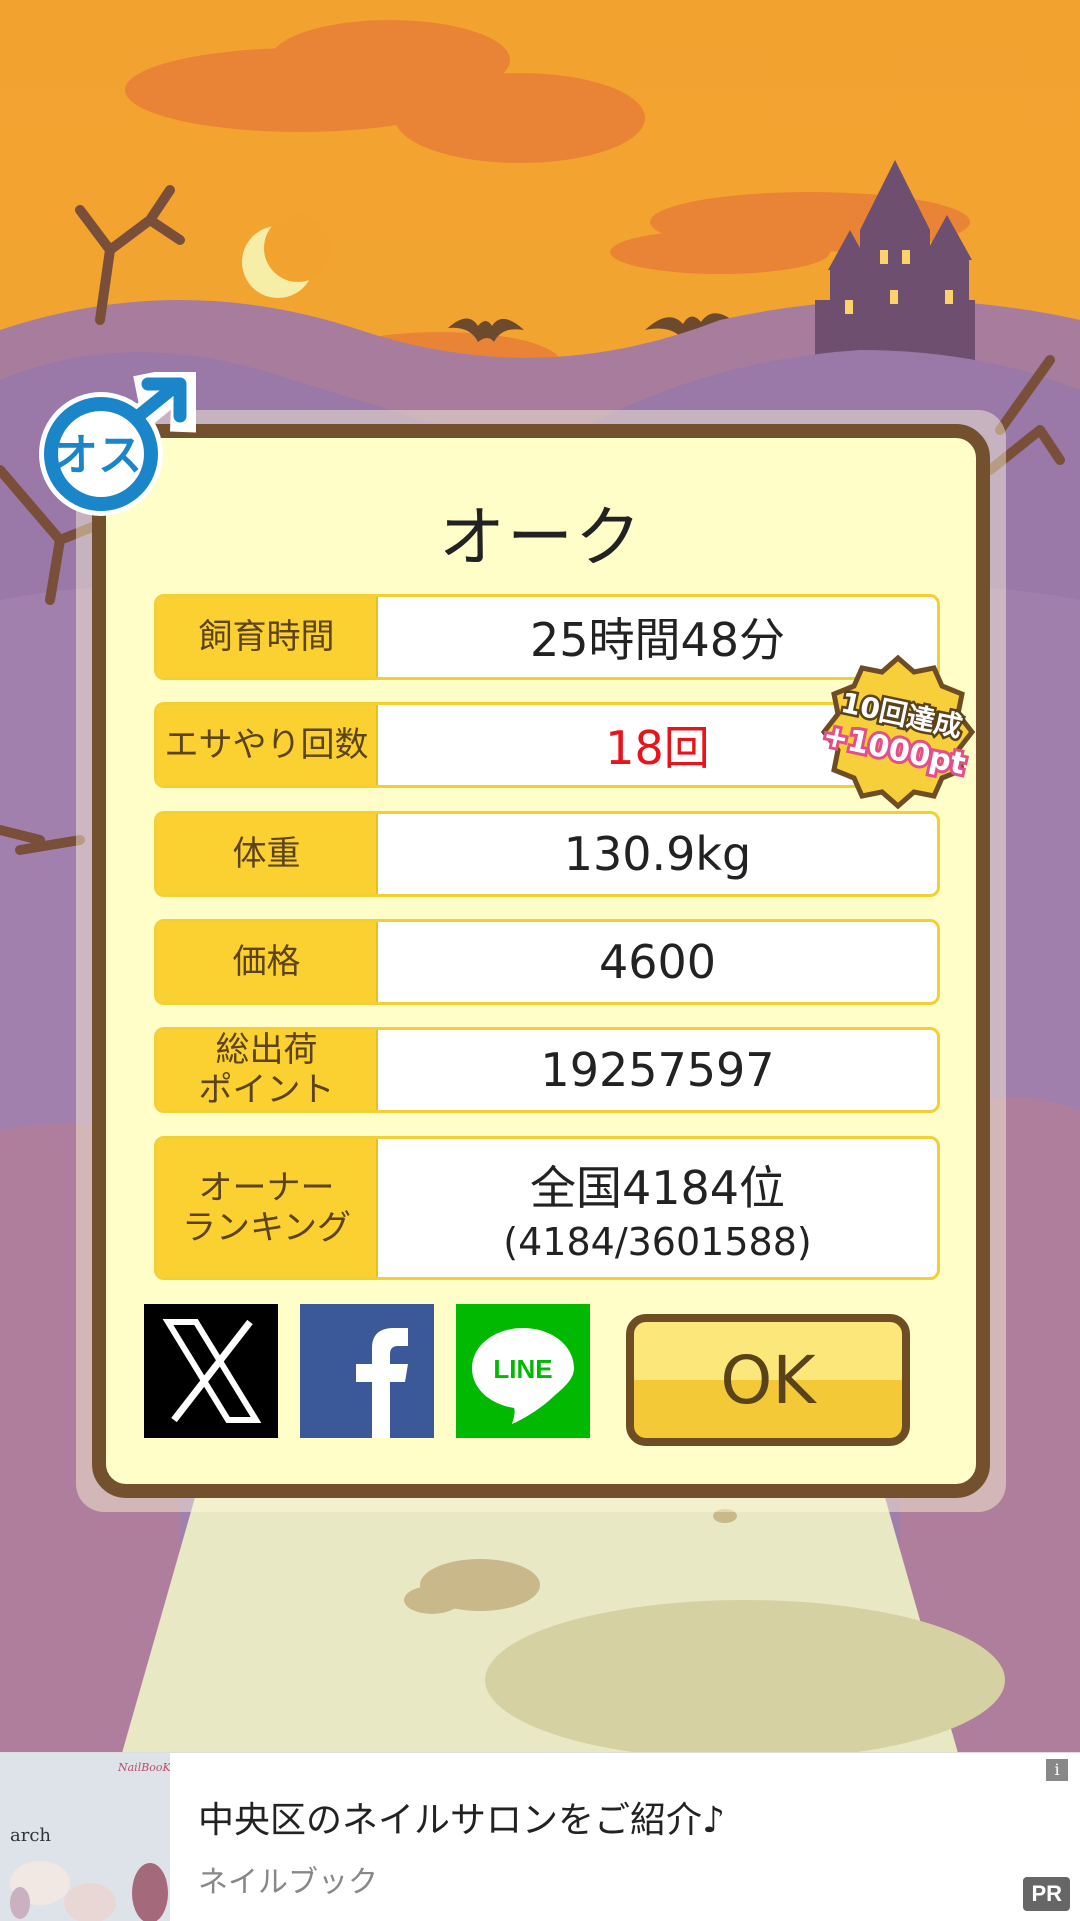 This screenshot has width=1080, height=1921. I want to click on svg-text: LINE, so click(522, 1369).